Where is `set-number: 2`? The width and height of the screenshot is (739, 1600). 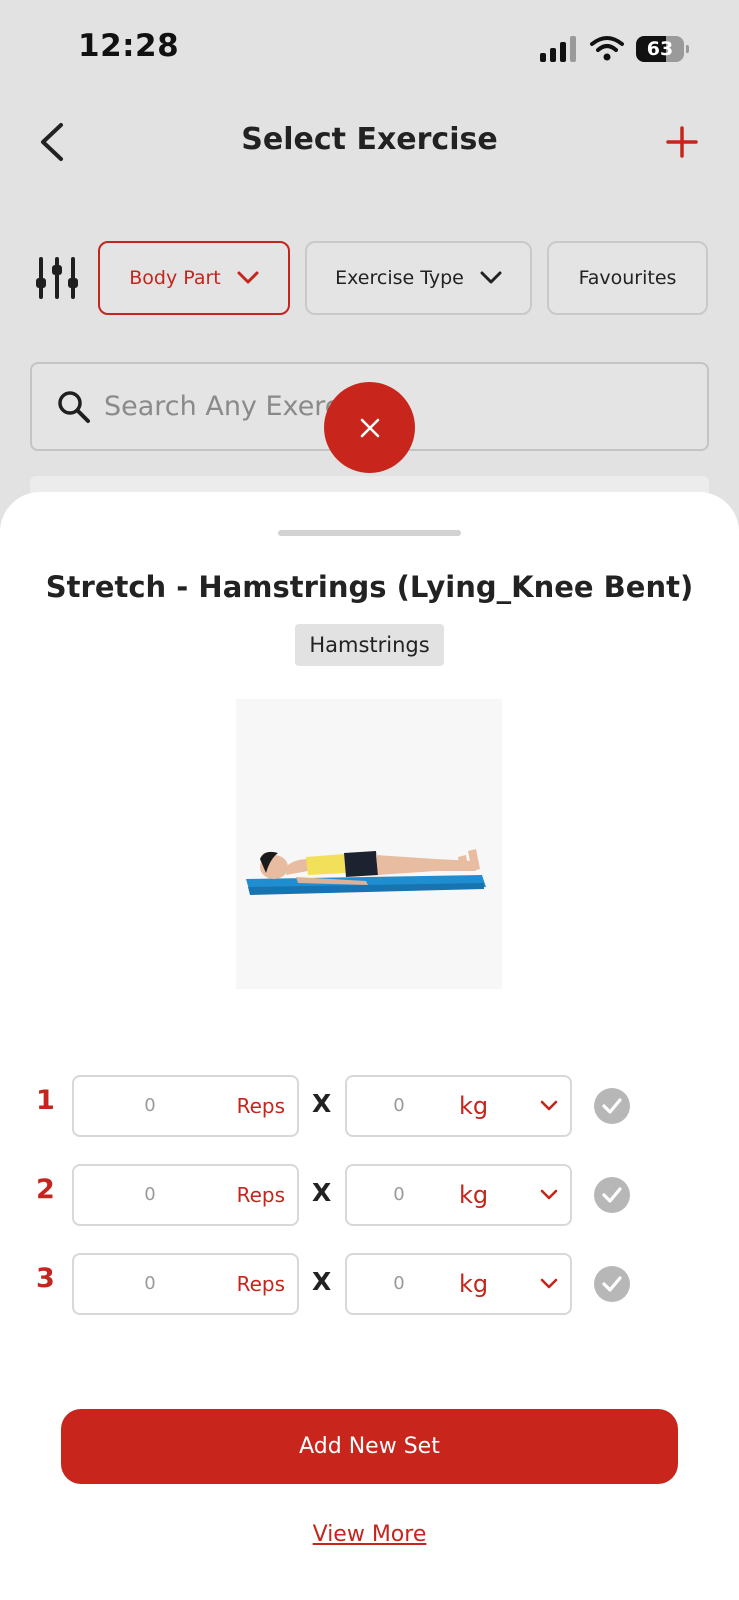
set-number: 2 is located at coordinates (45, 1189).